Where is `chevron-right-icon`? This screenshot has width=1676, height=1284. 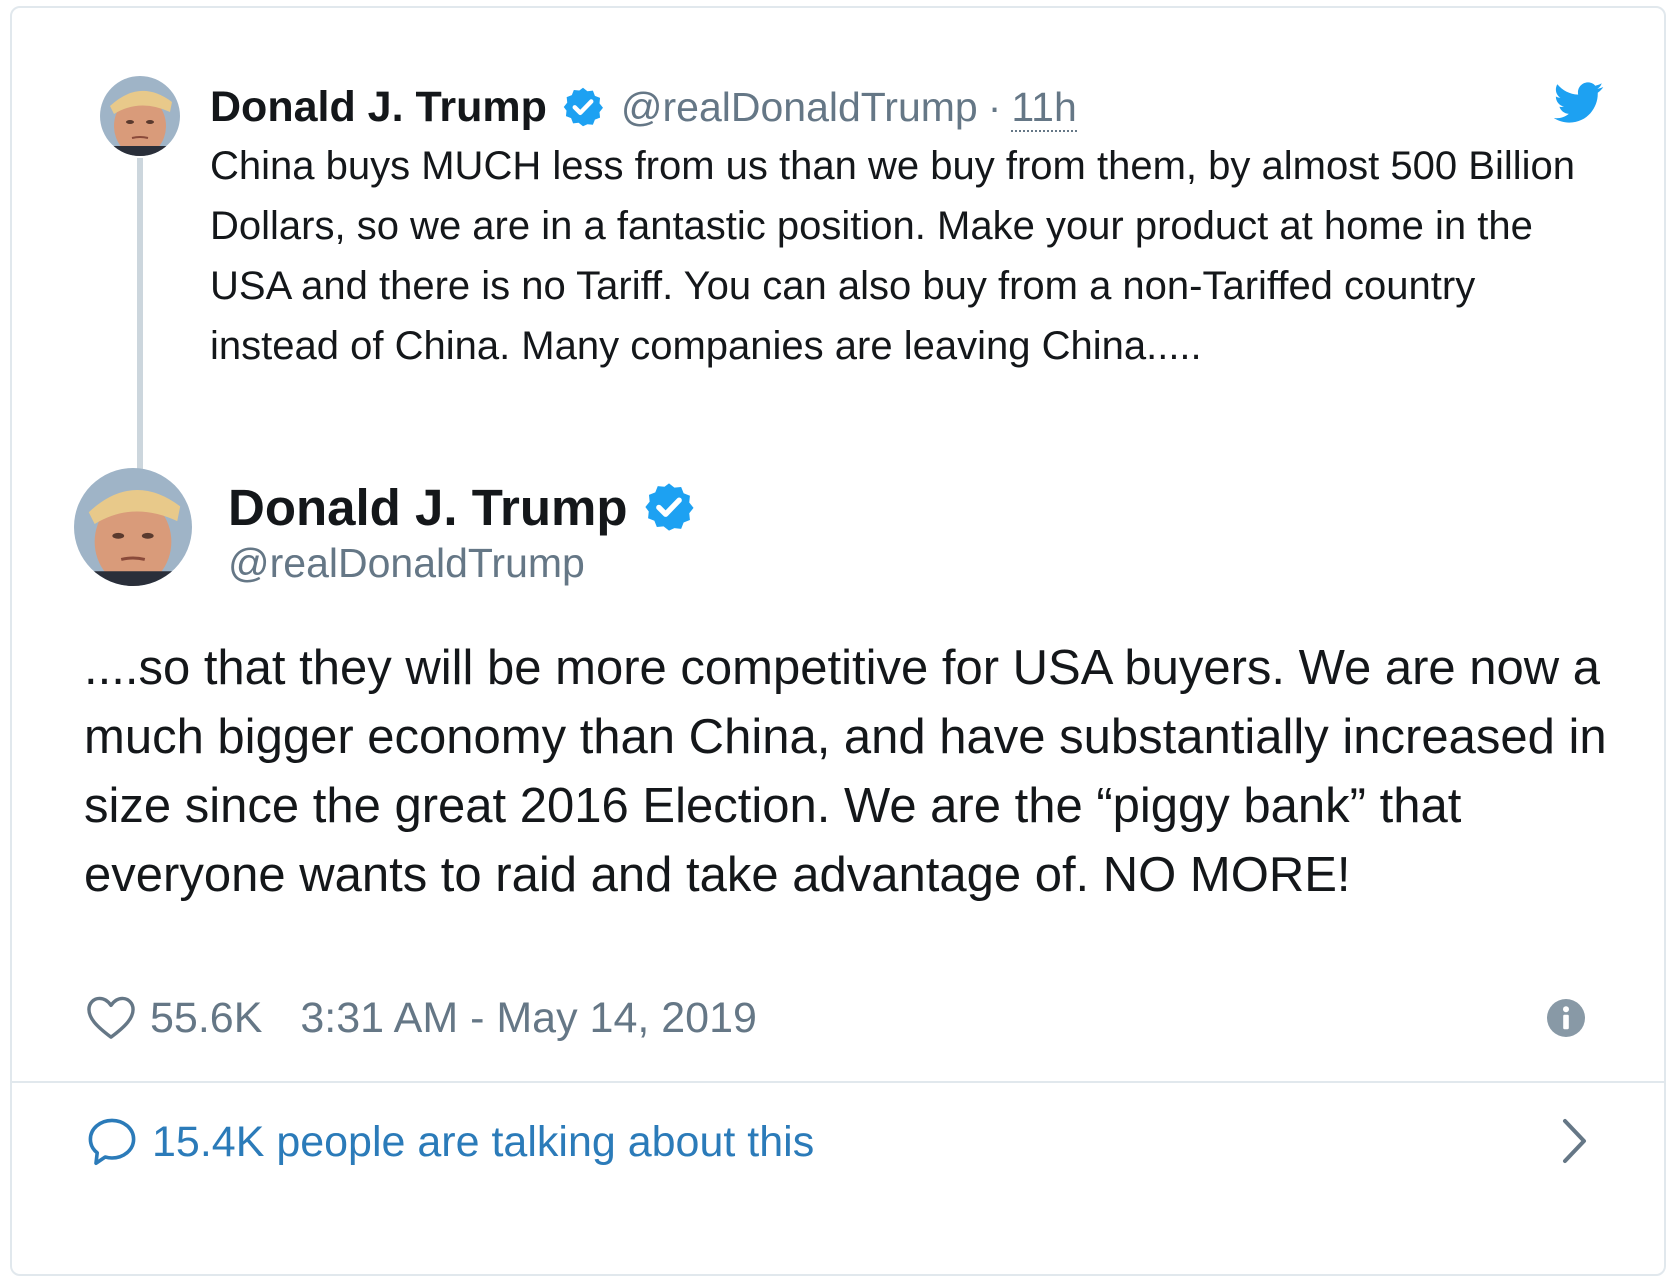 chevron-right-icon is located at coordinates (1575, 1141).